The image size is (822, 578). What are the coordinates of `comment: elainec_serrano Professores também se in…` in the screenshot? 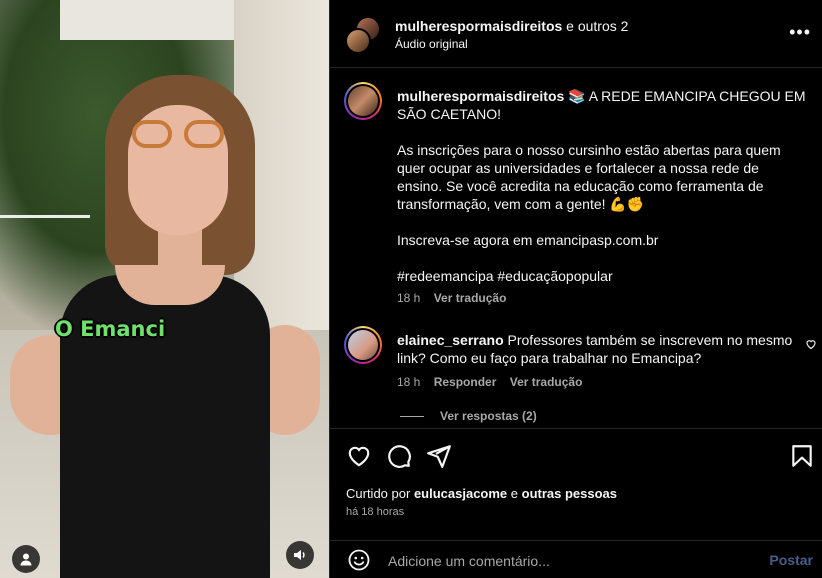 It's located at (597, 349).